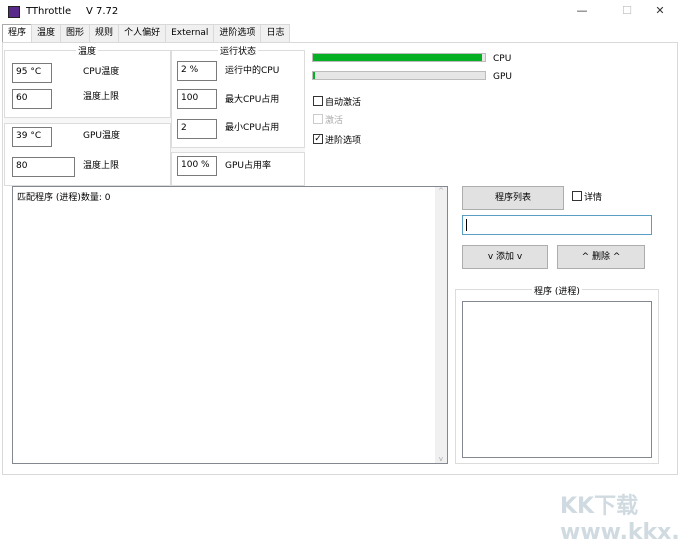 This screenshot has width=680, height=545. What do you see at coordinates (441, 325) in the screenshot?
I see `vertical-scrollbar: ^ v` at bounding box center [441, 325].